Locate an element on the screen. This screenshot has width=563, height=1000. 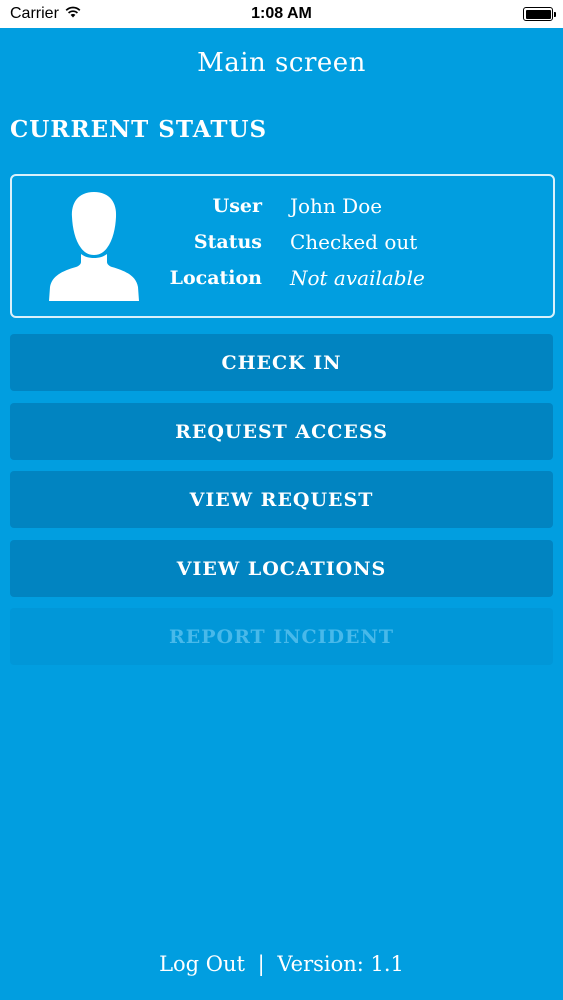
status-row-user: User John Doe is located at coordinates (293, 206).